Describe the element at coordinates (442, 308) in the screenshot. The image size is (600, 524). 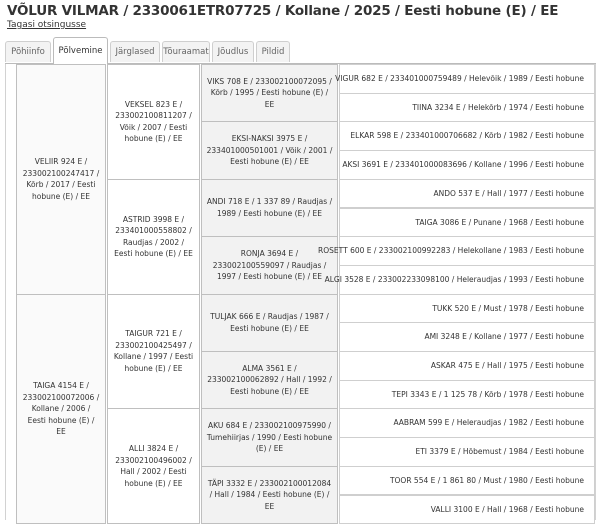
I see `horse-name-link: TUKK` at that location.